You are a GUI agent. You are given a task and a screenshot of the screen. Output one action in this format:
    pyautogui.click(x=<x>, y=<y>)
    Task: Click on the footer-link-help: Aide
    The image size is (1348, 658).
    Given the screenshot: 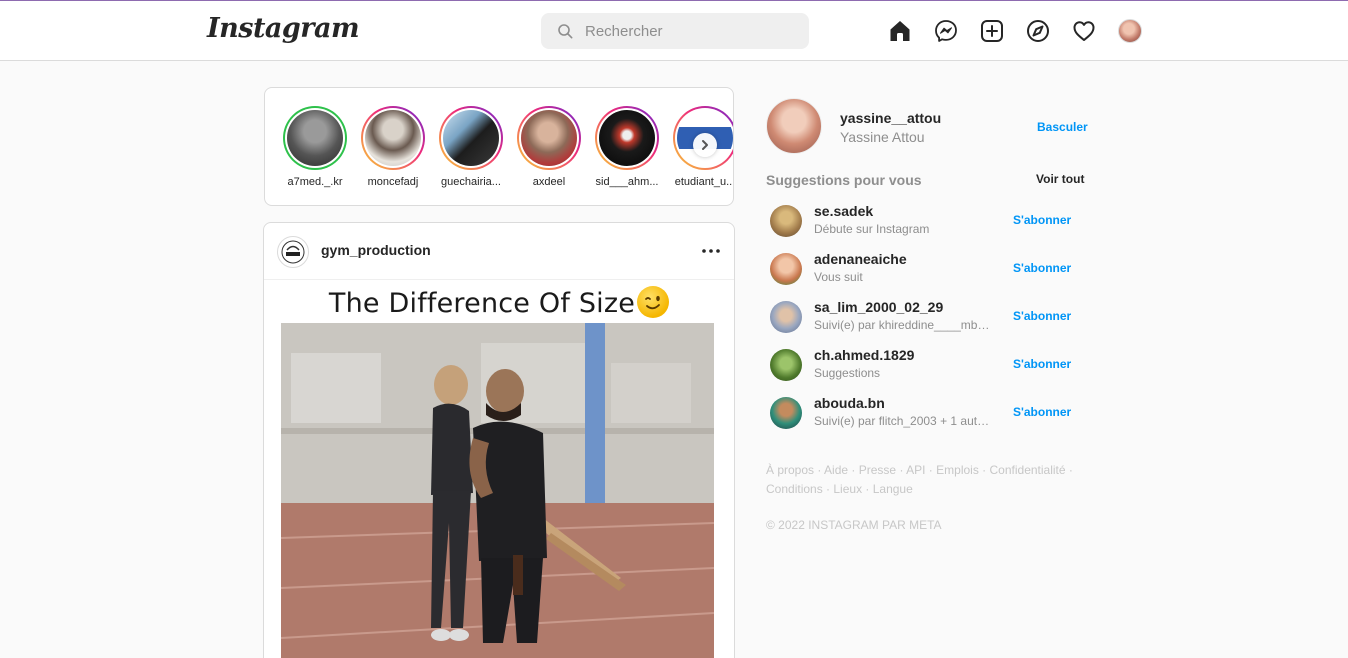 What is the action you would take?
    pyautogui.click(x=836, y=470)
    